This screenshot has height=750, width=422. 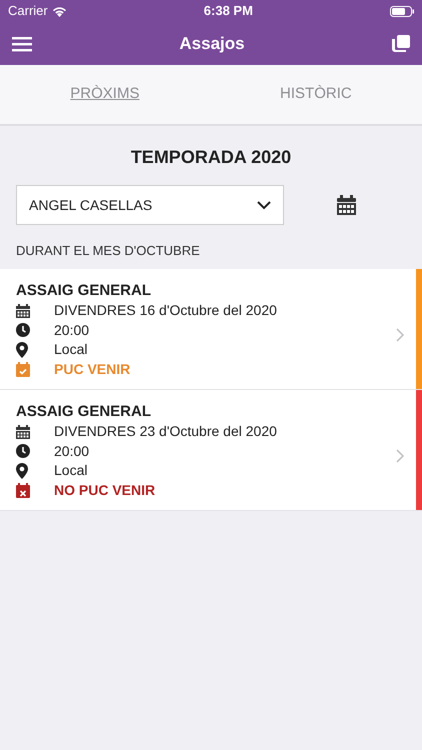 I want to click on copy-icon, so click(x=401, y=43).